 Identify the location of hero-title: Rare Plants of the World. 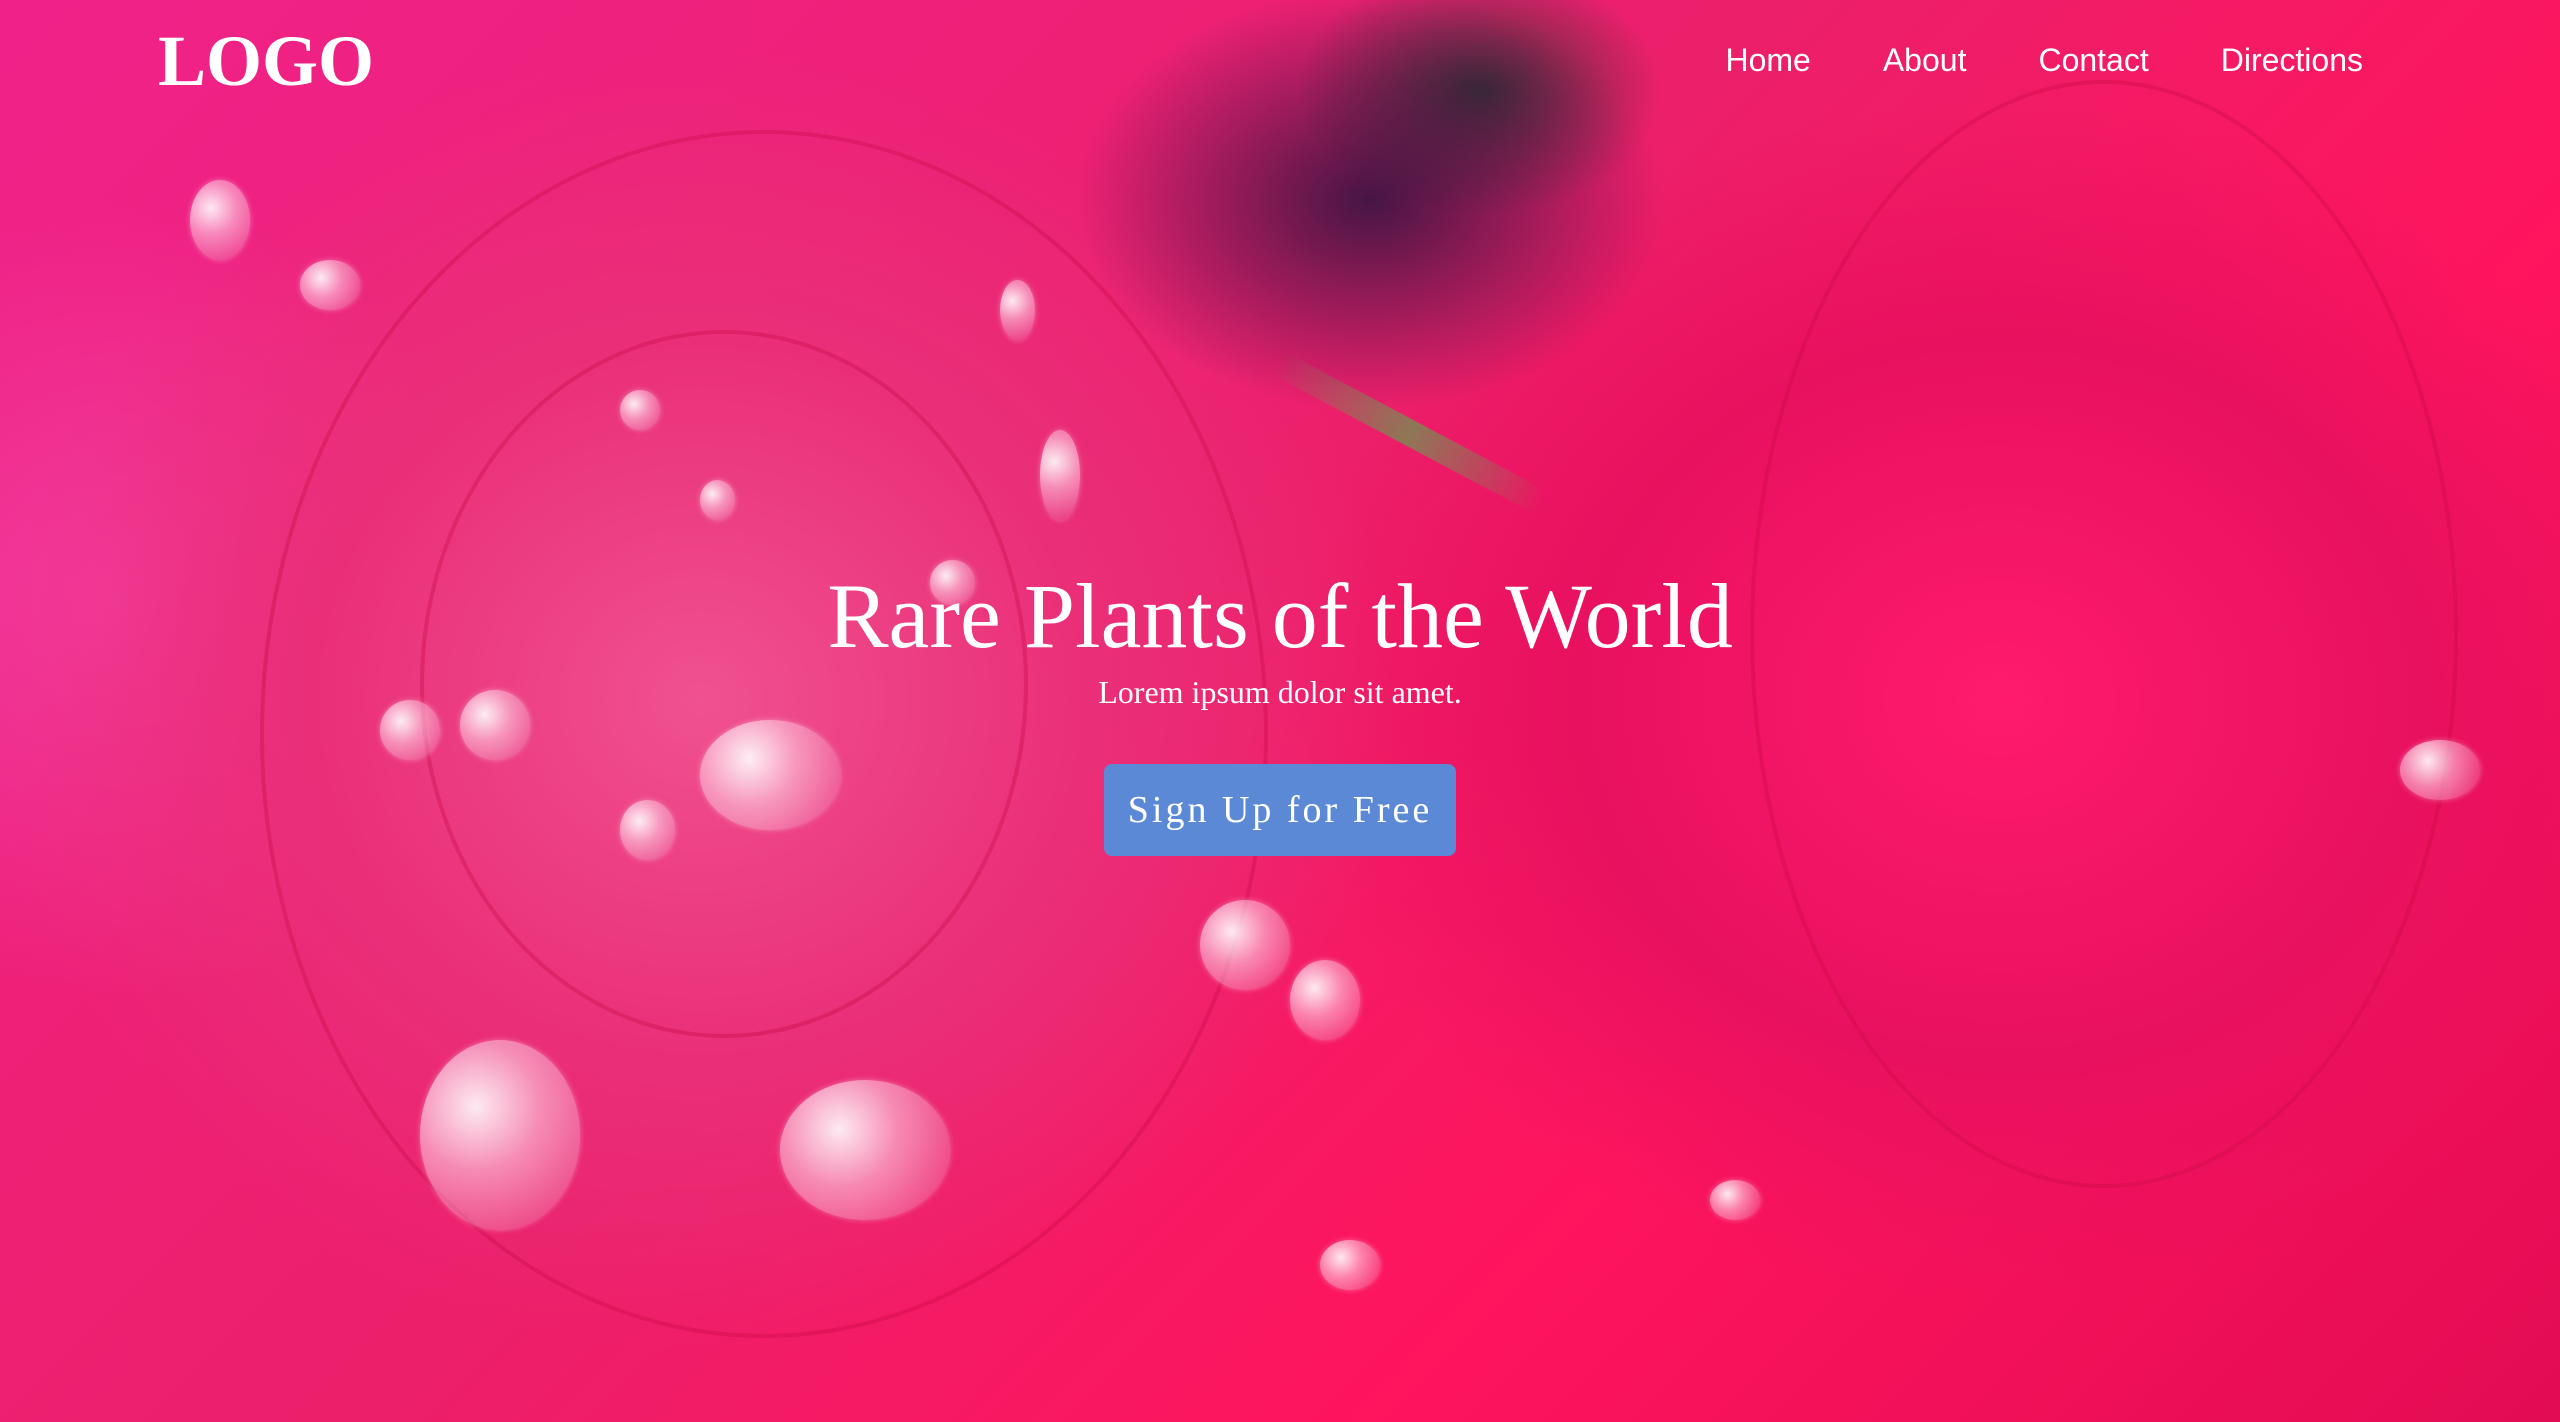
(1280, 616).